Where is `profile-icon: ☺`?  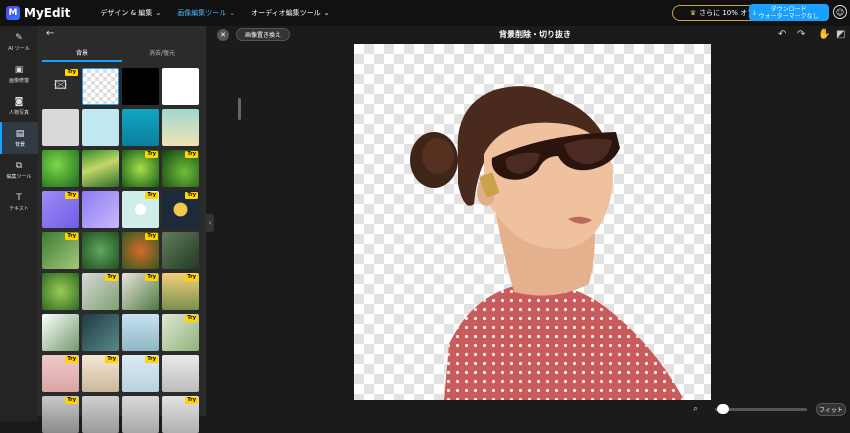
profile-icon: ☺ is located at coordinates (840, 12).